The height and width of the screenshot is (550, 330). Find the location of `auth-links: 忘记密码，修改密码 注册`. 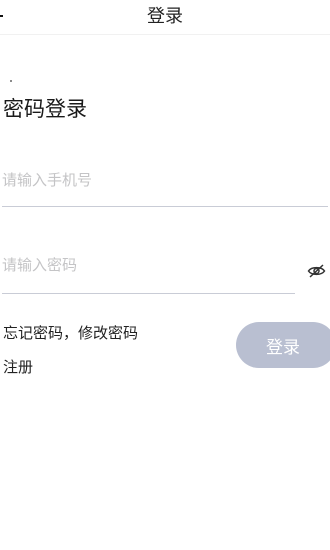

auth-links: 忘记密码，修改密码 注册 is located at coordinates (70, 350).